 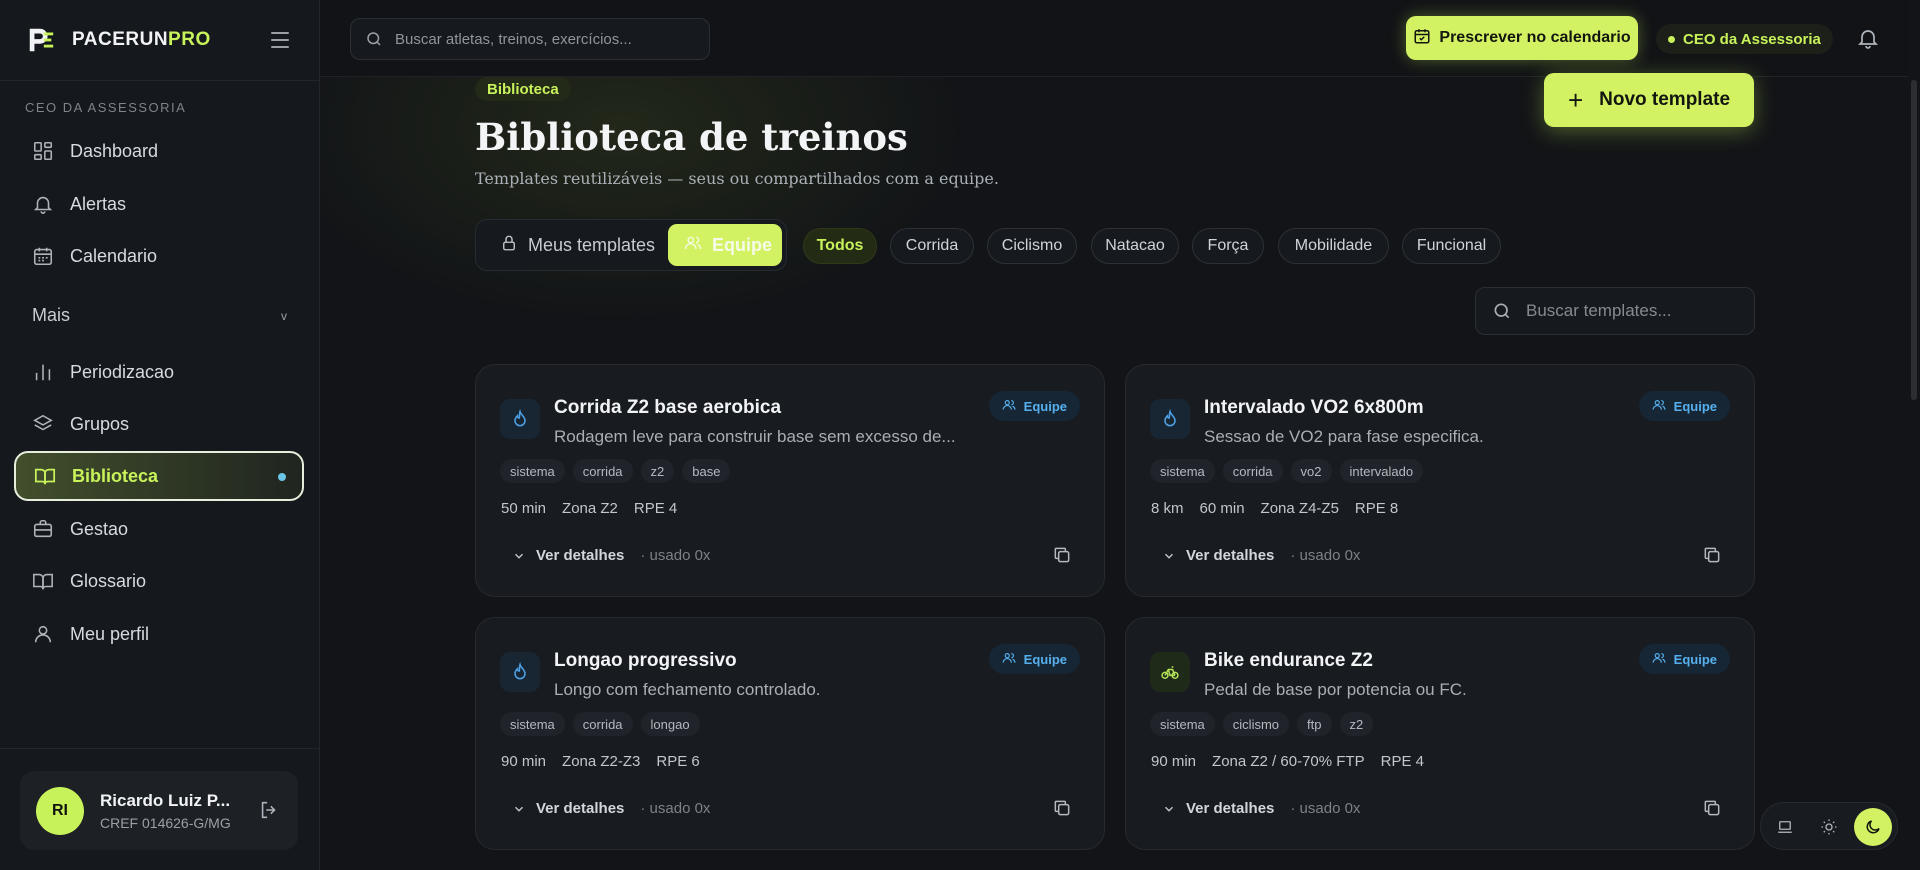 What do you see at coordinates (1829, 827) in the screenshot?
I see `sun-icon` at bounding box center [1829, 827].